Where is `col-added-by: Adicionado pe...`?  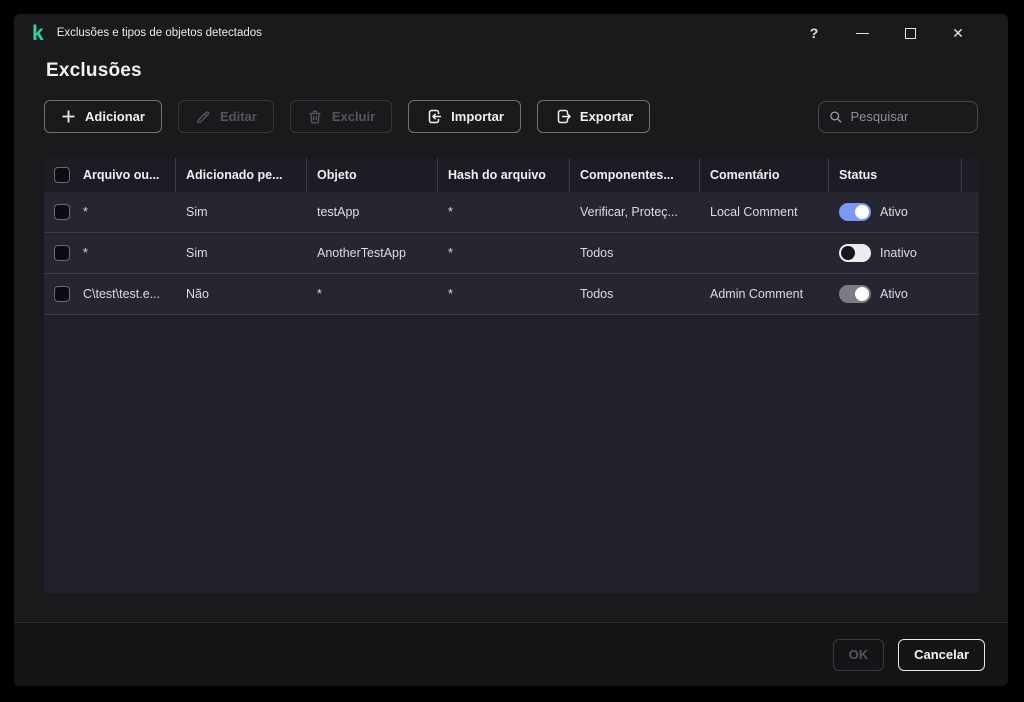 col-added-by: Adicionado pe... is located at coordinates (241, 175).